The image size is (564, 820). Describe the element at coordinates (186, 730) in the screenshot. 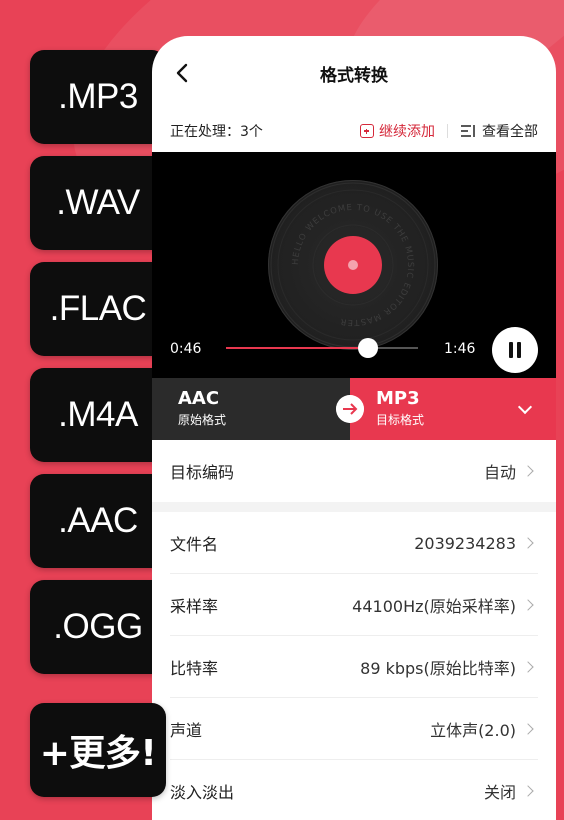

I see `channel-label: 声道` at that location.